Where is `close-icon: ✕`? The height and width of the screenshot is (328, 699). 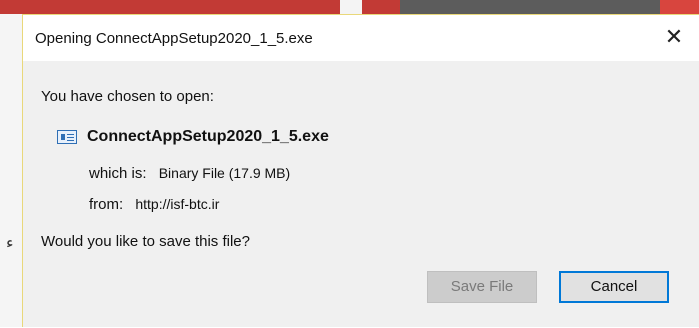 close-icon: ✕ is located at coordinates (674, 37).